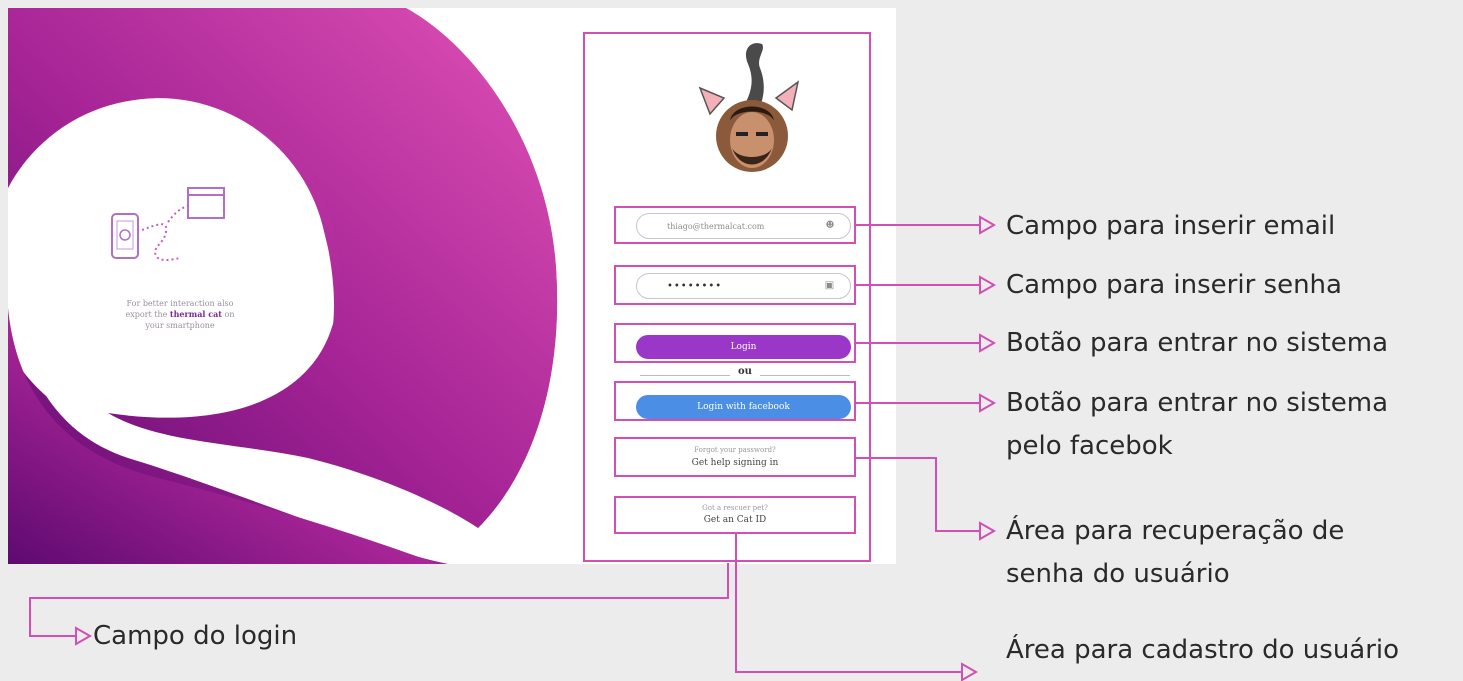  I want to click on annotation-email: Campo para inserir email, so click(1171, 226).